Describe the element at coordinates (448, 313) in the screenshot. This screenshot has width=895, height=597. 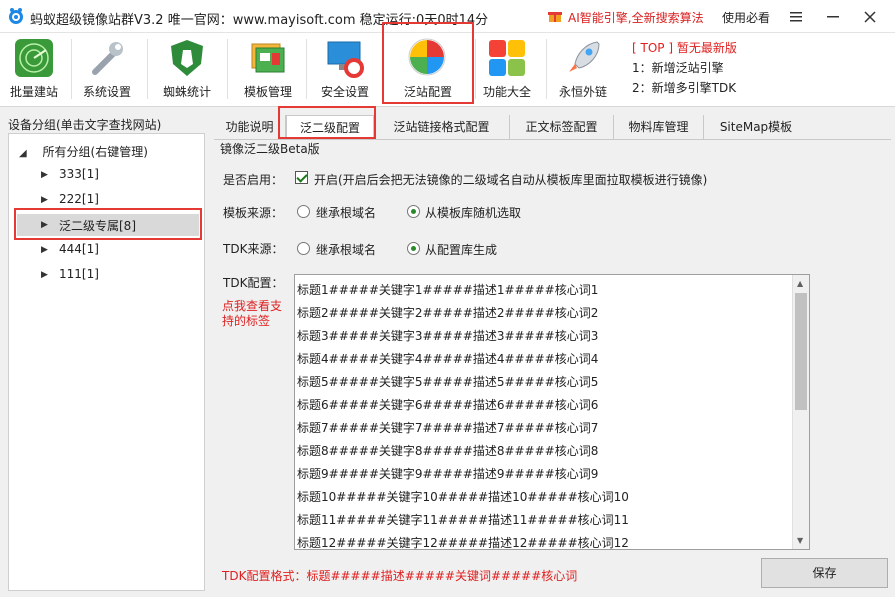
I see `tdk-line: 标题2#####关键字2#####描述2#####核心词2` at that location.